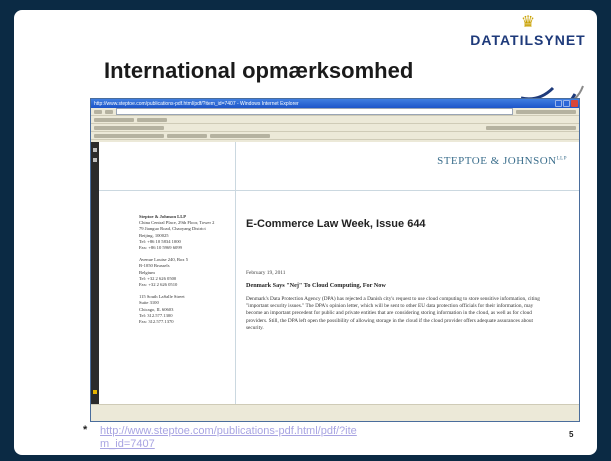 The width and height of the screenshot is (611, 461). What do you see at coordinates (152, 119) in the screenshot?
I see `menu-favorites` at bounding box center [152, 119].